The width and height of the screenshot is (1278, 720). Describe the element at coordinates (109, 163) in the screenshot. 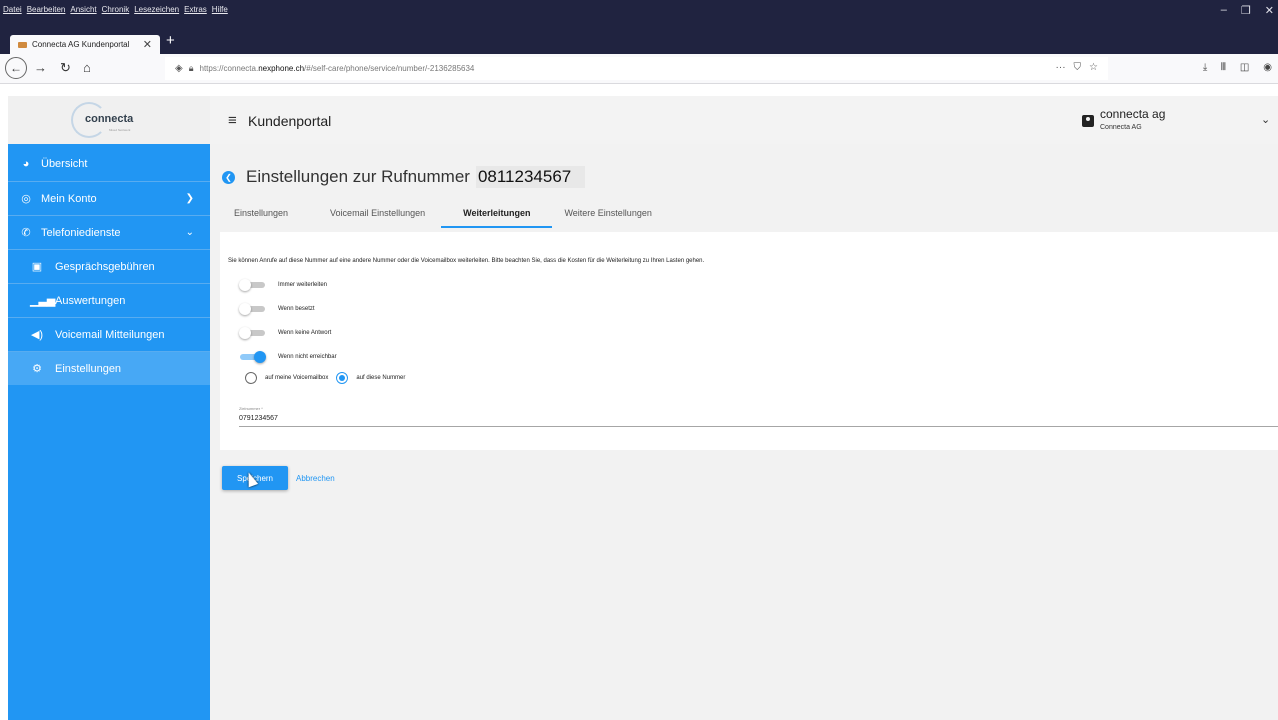

I see `sidebar-item-uebersicht: ◕ Übersicht` at that location.